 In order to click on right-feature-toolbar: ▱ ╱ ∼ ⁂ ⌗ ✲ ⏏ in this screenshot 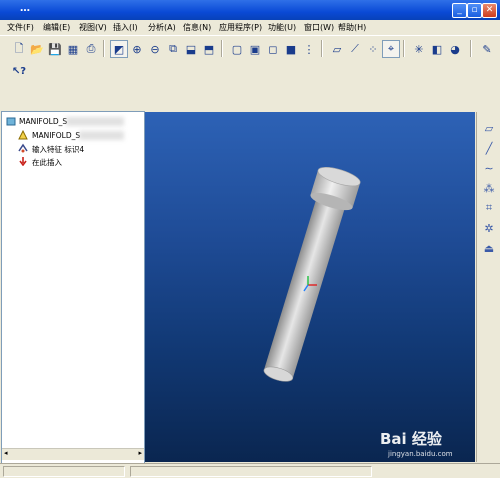, I will do `click(488, 287)`.